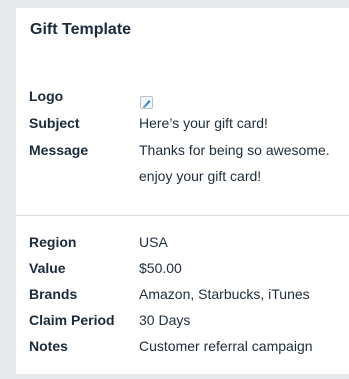 The width and height of the screenshot is (349, 379). What do you see at coordinates (47, 268) in the screenshot?
I see `value-label: Value` at bounding box center [47, 268].